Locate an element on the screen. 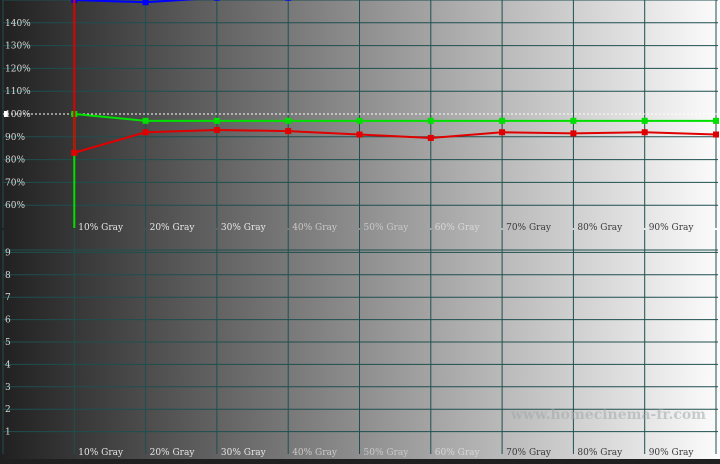  lower-x-tick-label: 60% Gray is located at coordinates (458, 453).